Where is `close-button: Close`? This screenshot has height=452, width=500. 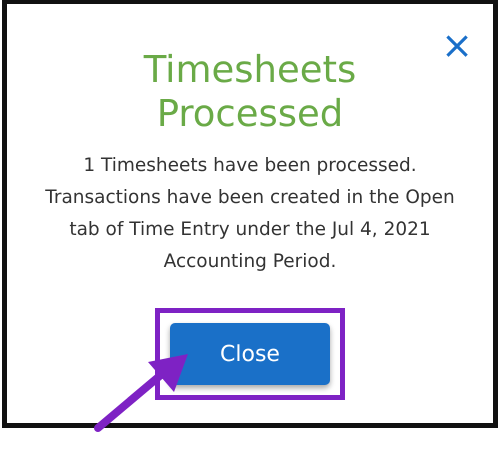 close-button: Close is located at coordinates (250, 354).